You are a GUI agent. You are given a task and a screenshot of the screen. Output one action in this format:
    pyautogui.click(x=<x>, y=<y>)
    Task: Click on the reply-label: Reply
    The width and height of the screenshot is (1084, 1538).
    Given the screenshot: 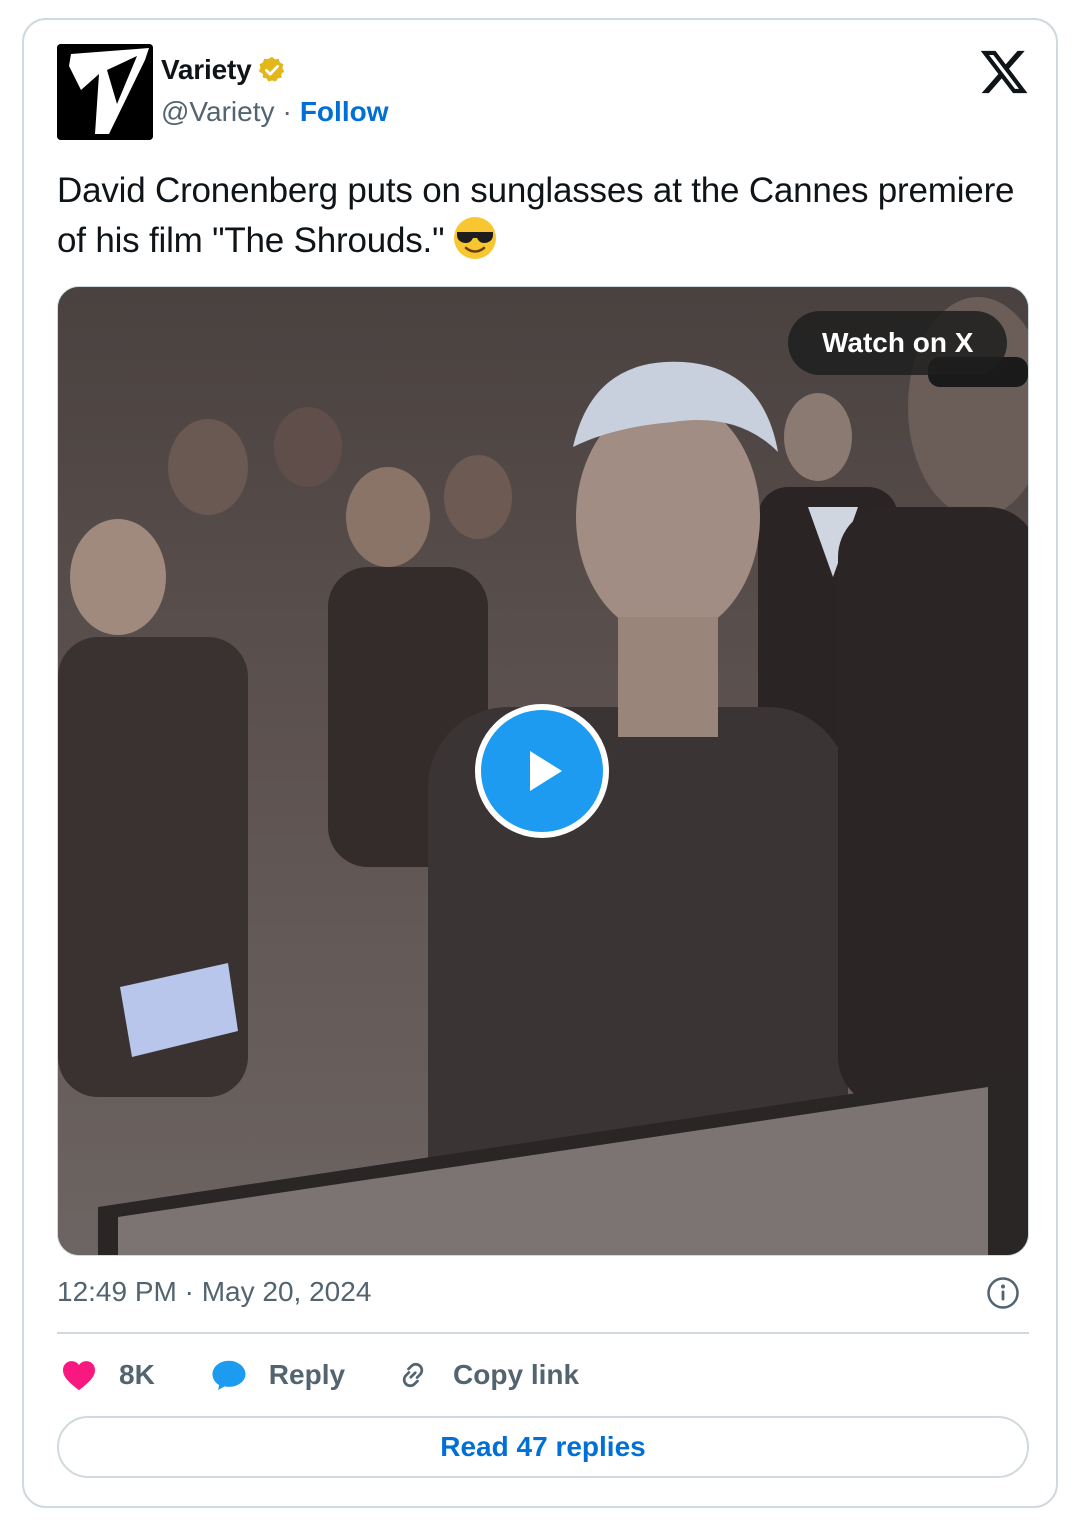 What is the action you would take?
    pyautogui.click(x=307, y=1374)
    